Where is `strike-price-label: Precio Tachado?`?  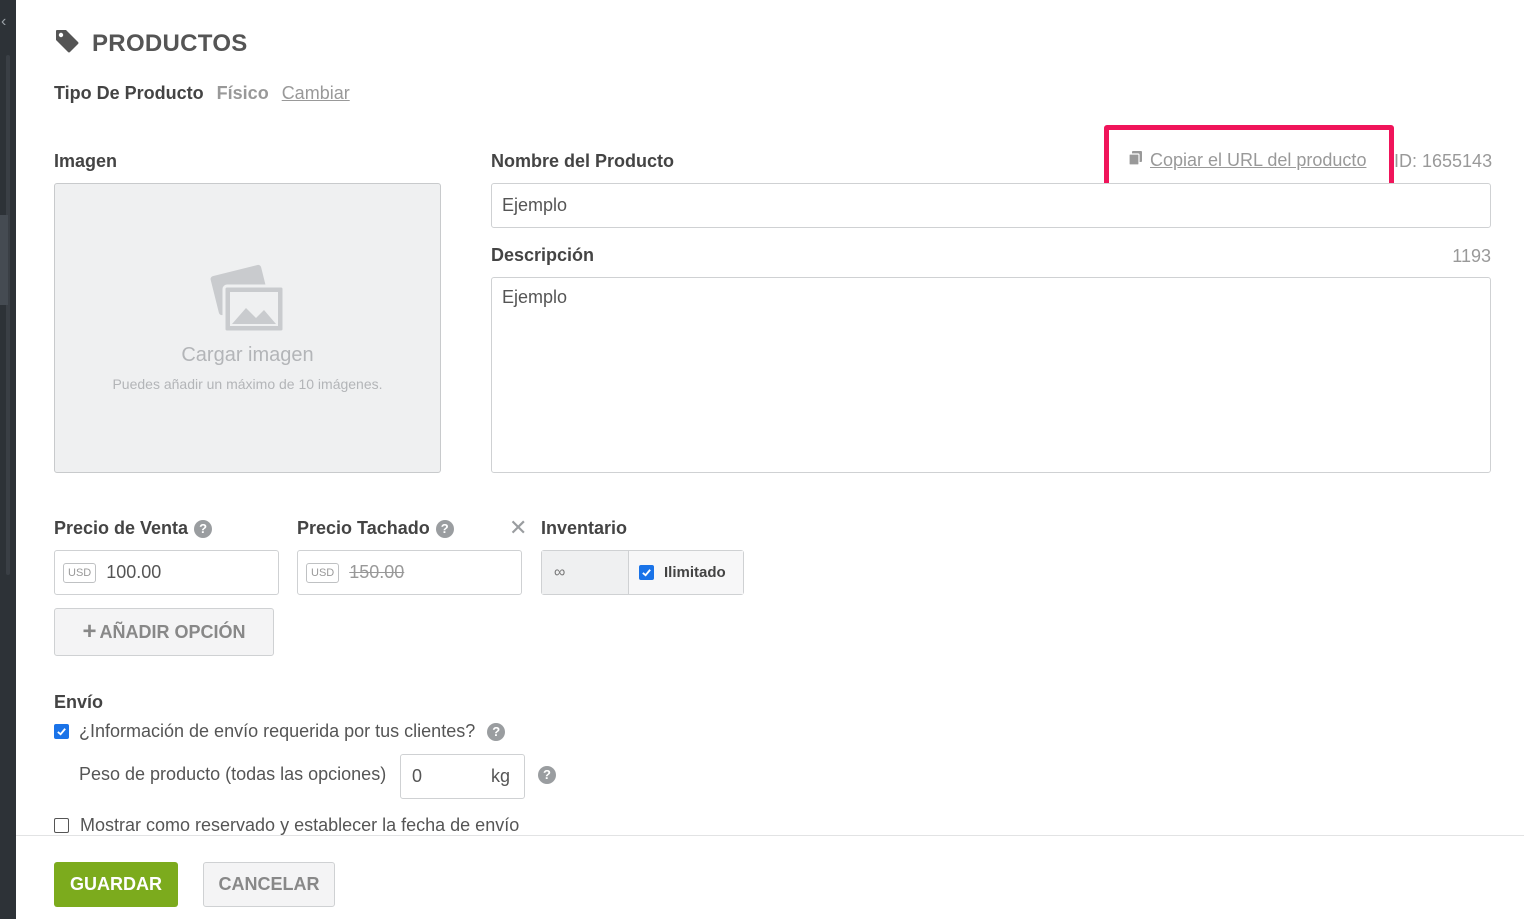
strike-price-label: Precio Tachado? is located at coordinates (375, 528).